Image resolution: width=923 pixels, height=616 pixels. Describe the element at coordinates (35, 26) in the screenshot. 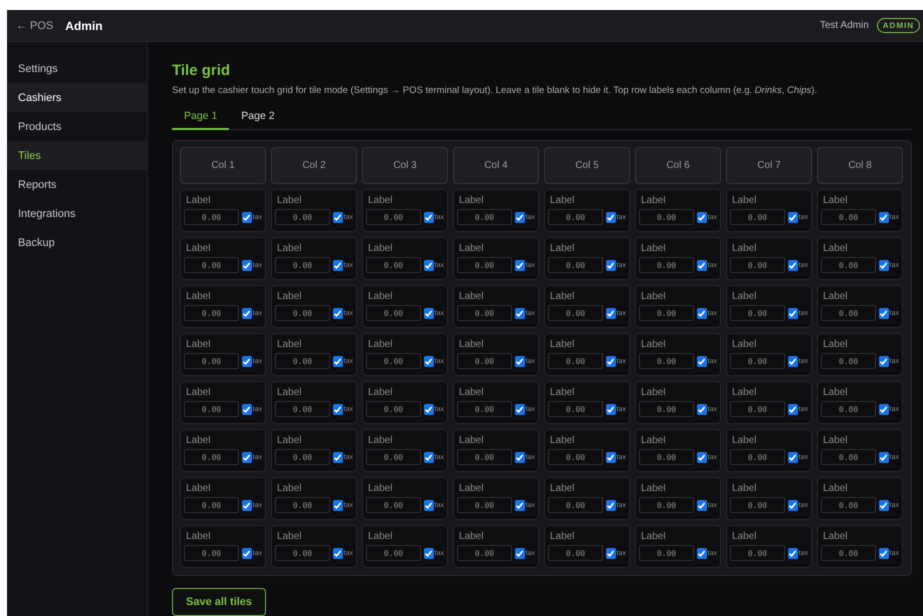

I see `back-link: ← POS` at that location.